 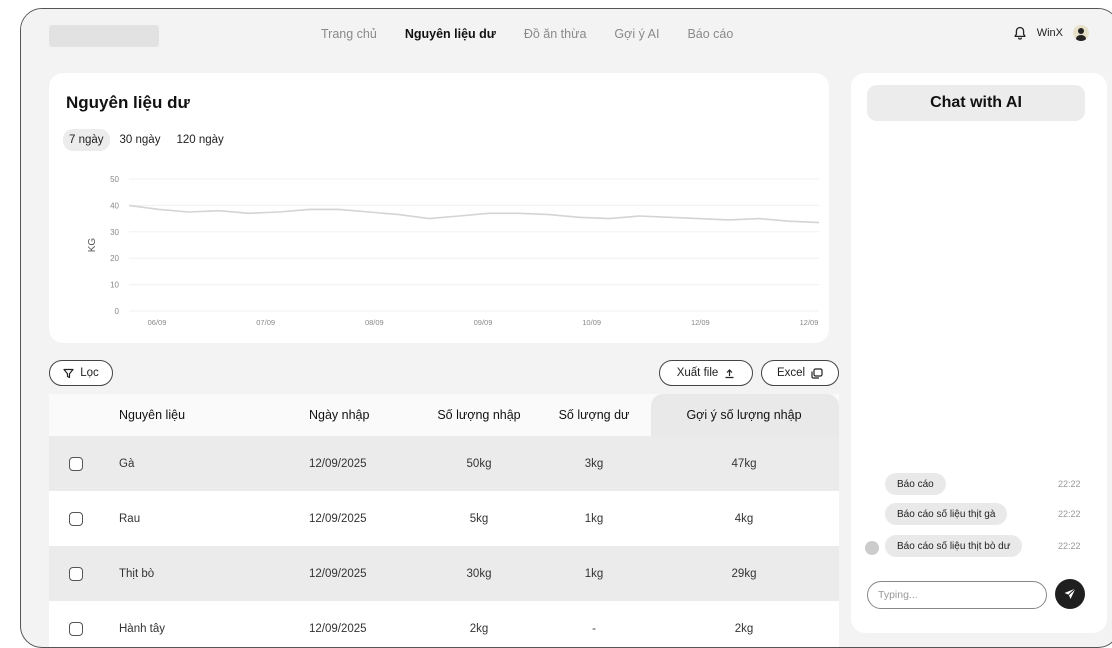 What do you see at coordinates (555, 34) in the screenshot?
I see `nav-item-leftover-food: Đồ ăn thừa` at bounding box center [555, 34].